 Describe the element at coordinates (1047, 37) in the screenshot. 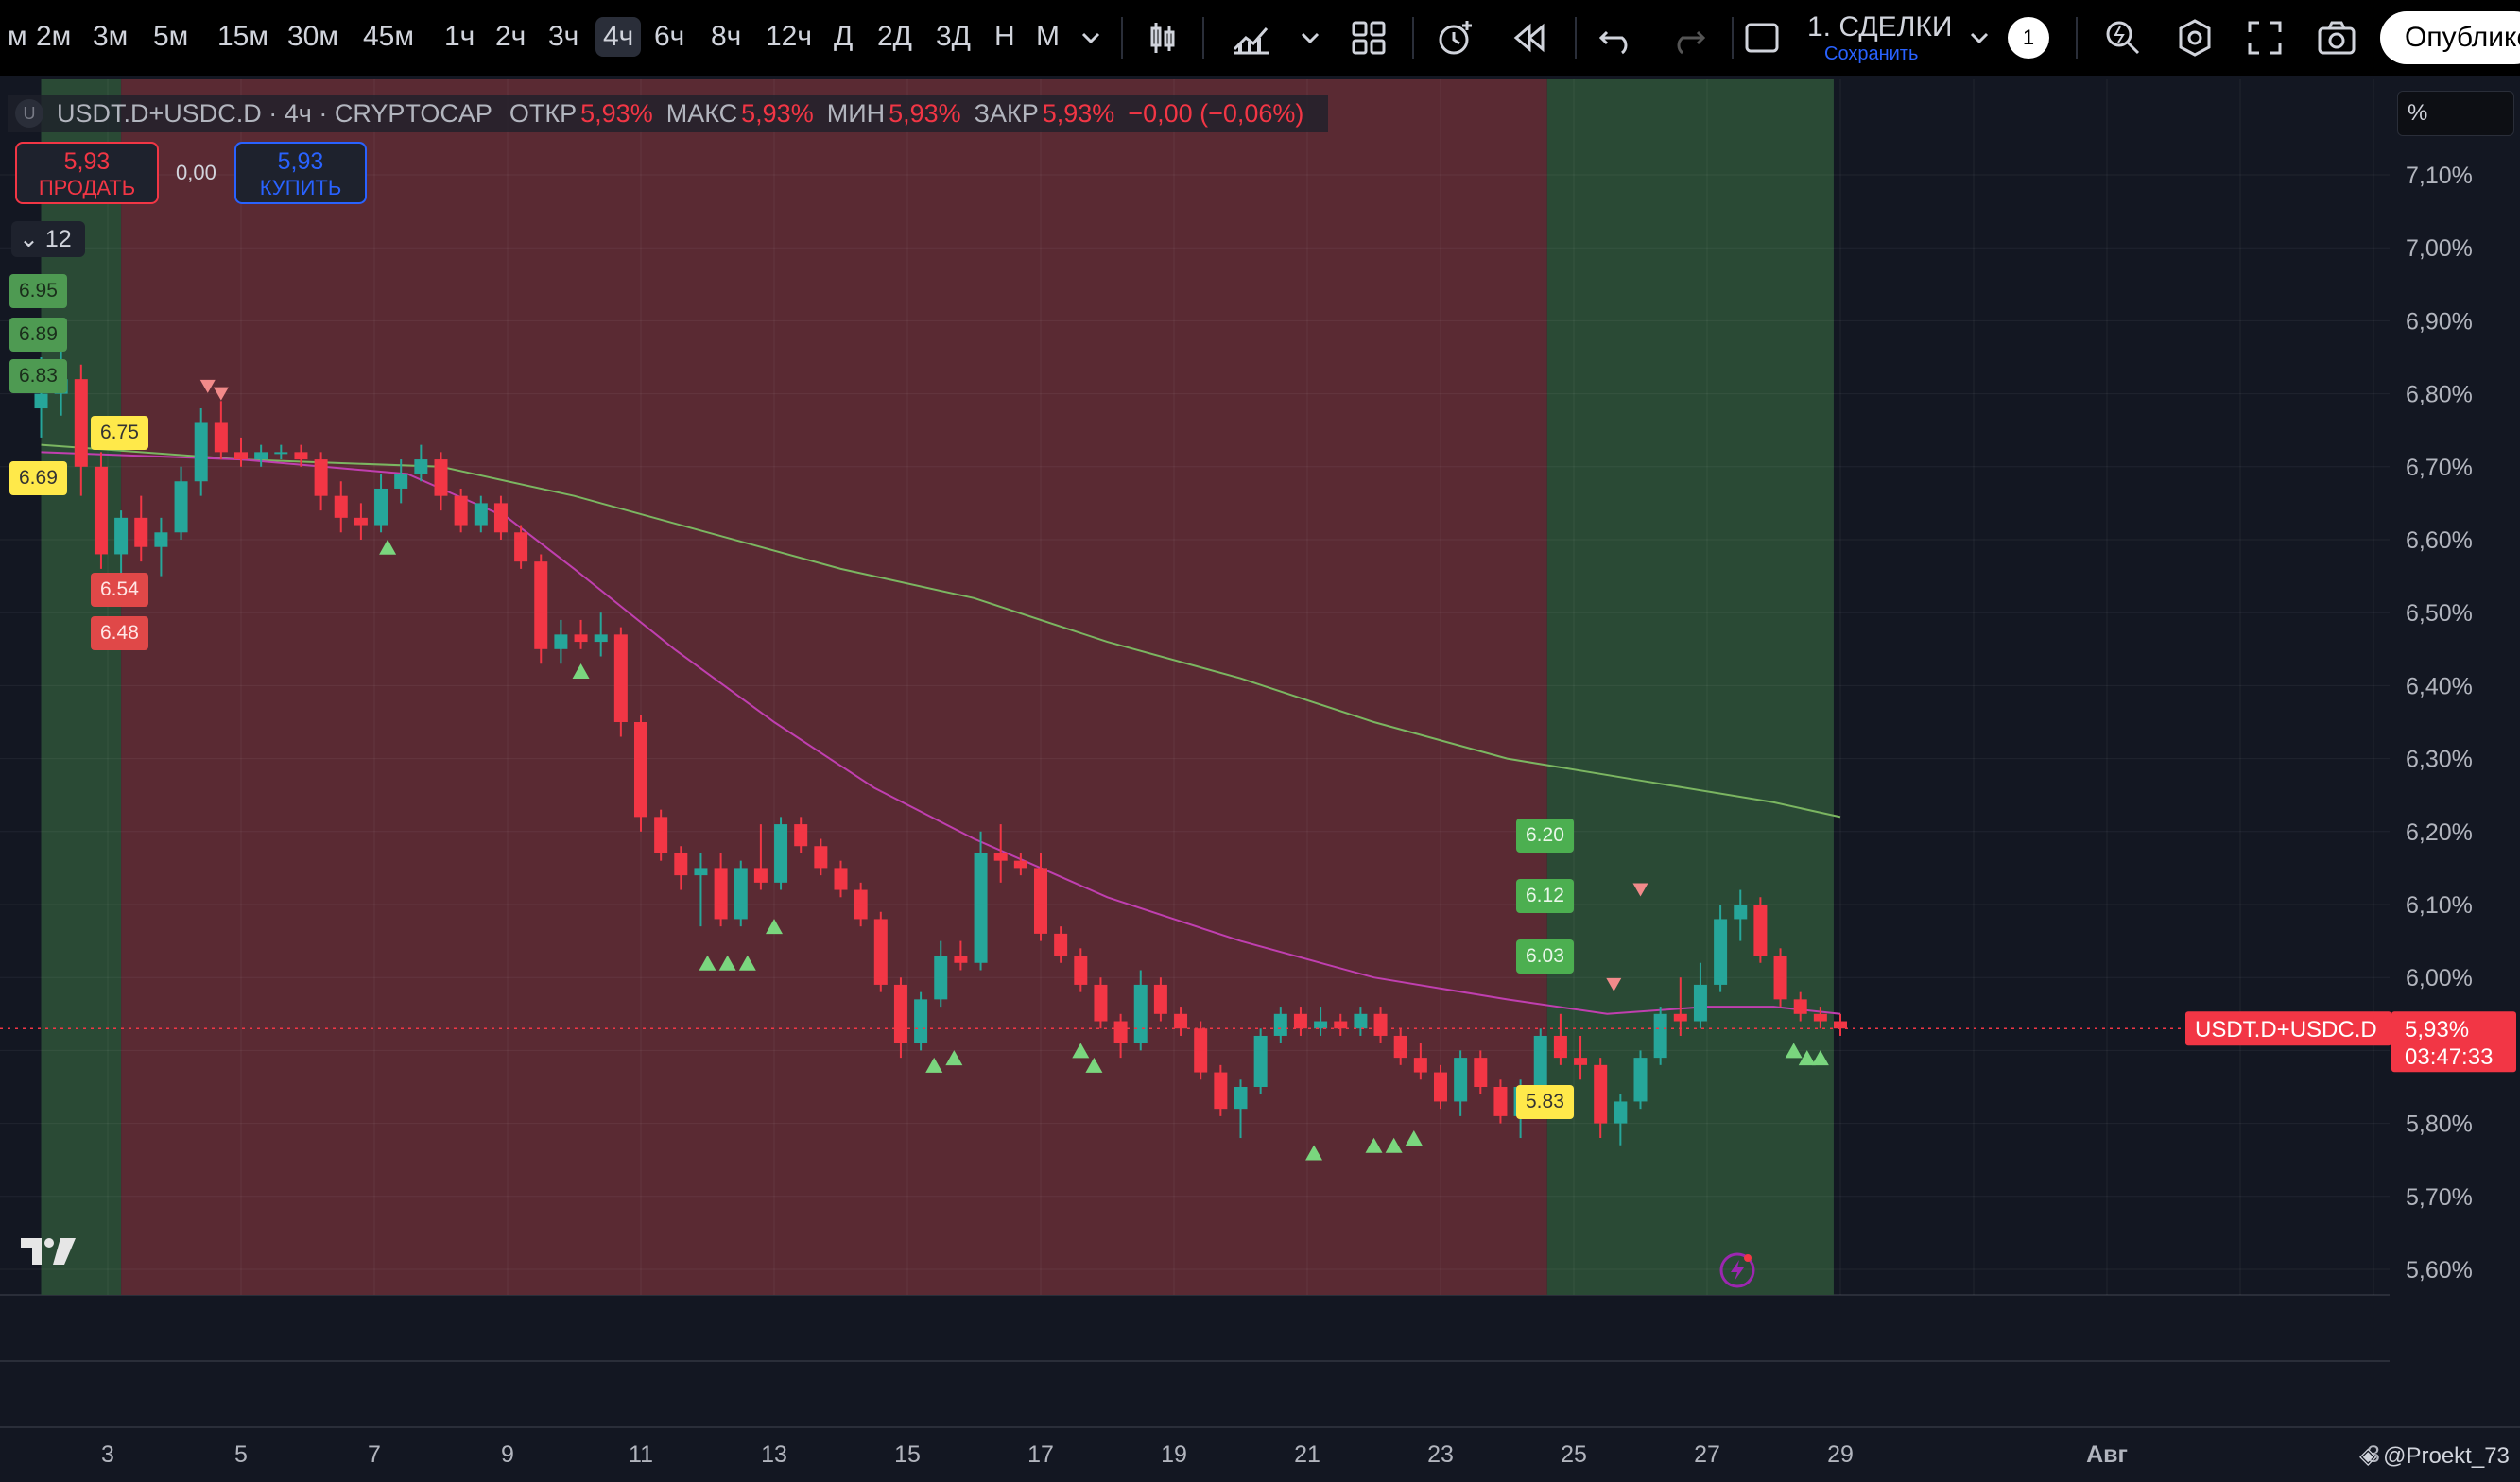

I see `timeframe-item: М` at that location.